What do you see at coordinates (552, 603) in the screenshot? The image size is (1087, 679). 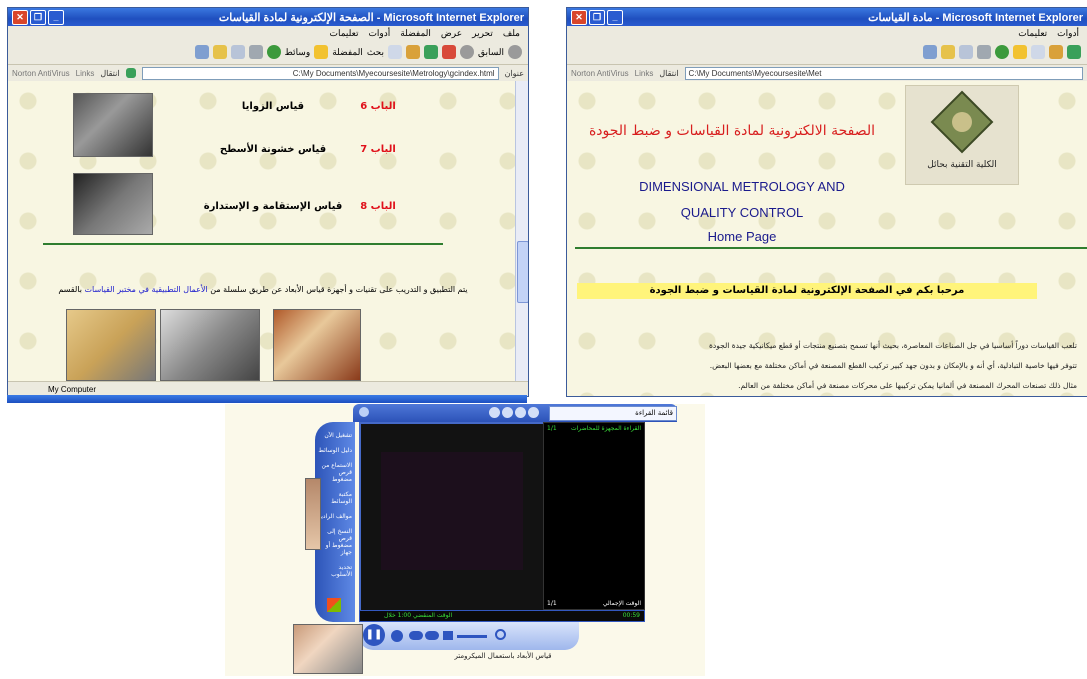 I see `total-time-value: 1/1` at bounding box center [552, 603].